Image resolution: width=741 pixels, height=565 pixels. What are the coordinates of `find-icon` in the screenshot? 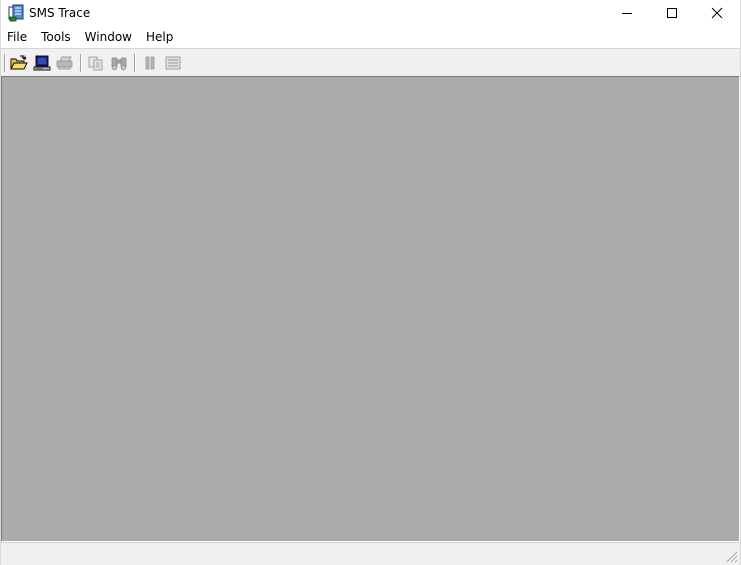 It's located at (119, 64).